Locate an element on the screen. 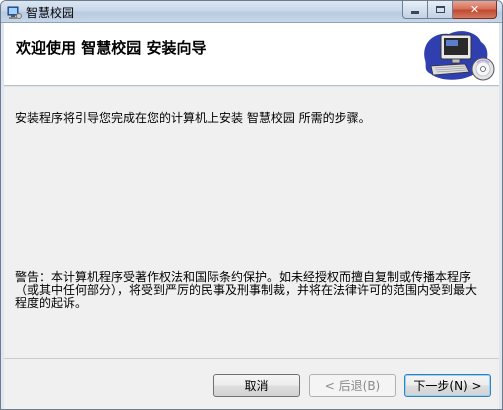  intro-text: 安装程序将引导您完成在您的计算机上安装 智慧校园 所需的步骤。 is located at coordinates (193, 118).